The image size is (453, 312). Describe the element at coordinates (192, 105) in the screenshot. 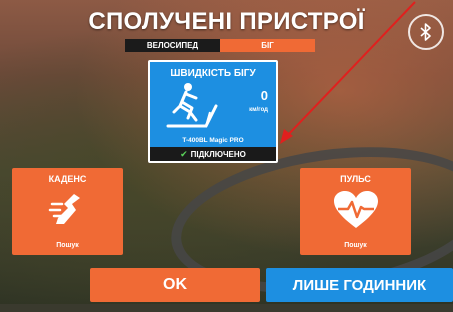

I see `treadmill-runner-icon` at that location.